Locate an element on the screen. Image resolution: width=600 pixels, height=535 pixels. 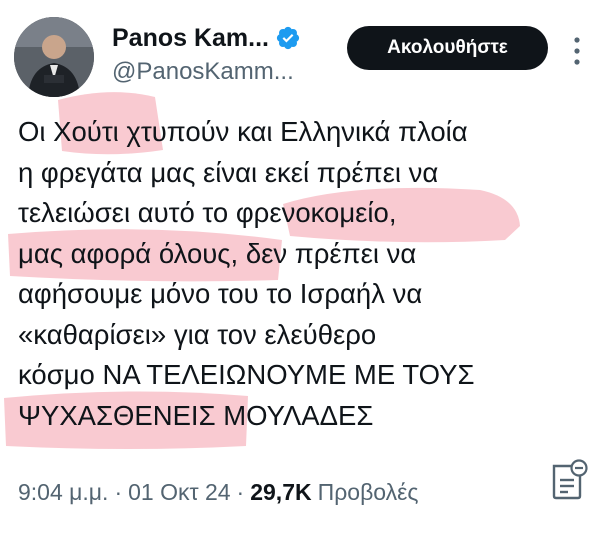
tweet-text-line: τελειώσει αυτό το φρενοκομείο, is located at coordinates (207, 212).